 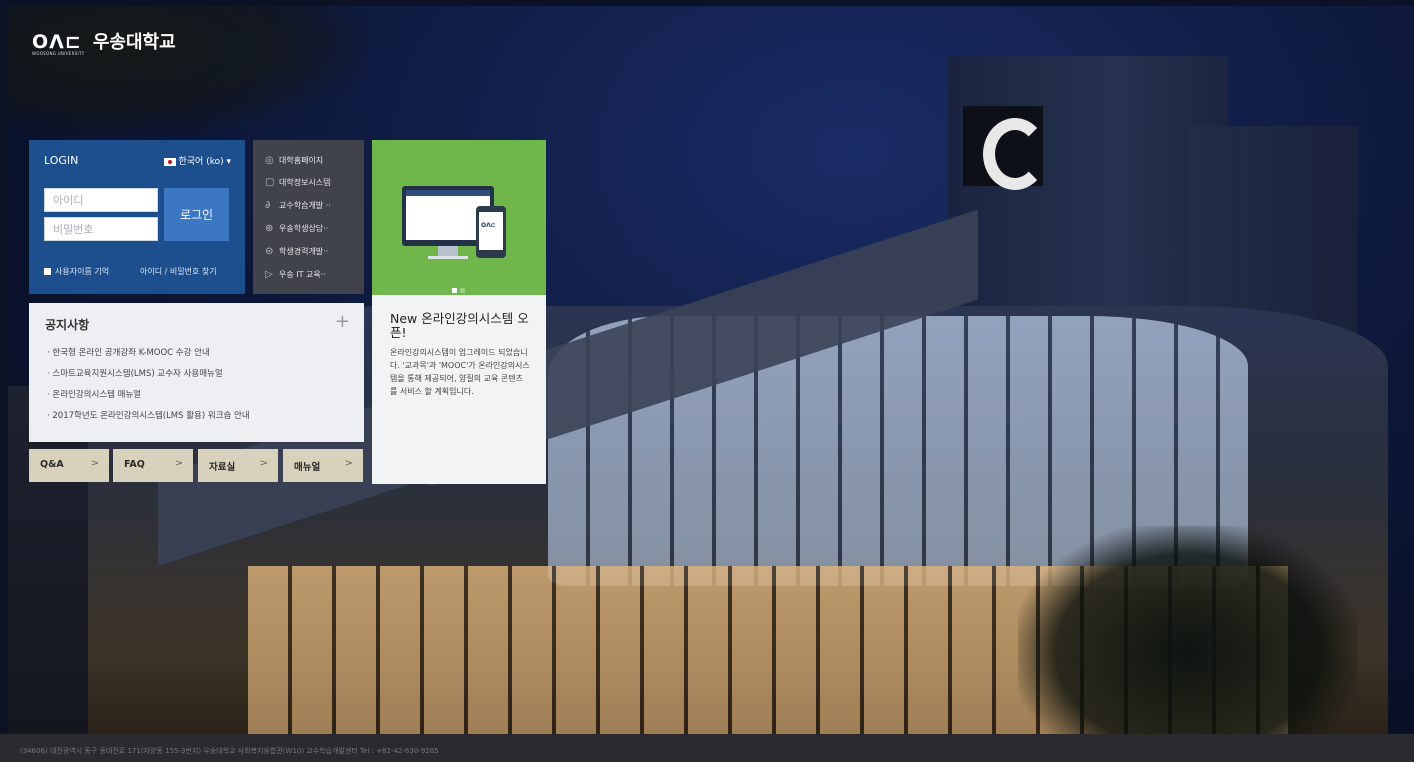 I want to click on quick-link-career: ⊜ 학생경력개발··, so click(x=296, y=251).